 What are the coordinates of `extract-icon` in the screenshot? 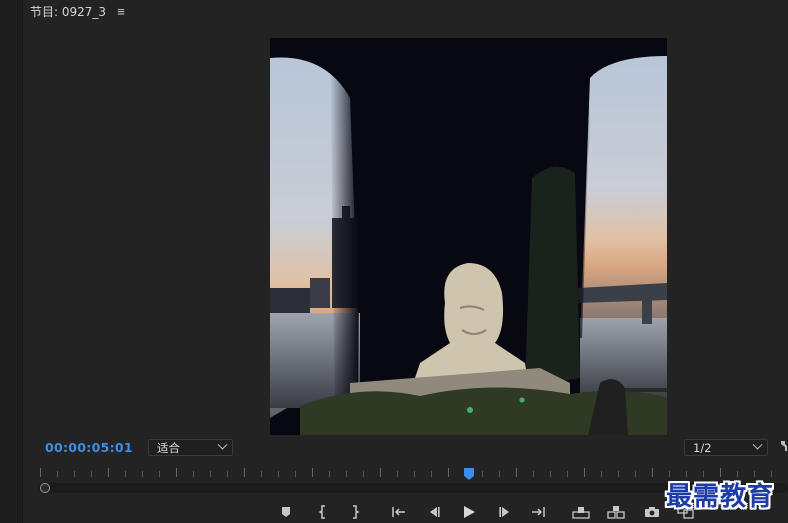 It's located at (616, 512).